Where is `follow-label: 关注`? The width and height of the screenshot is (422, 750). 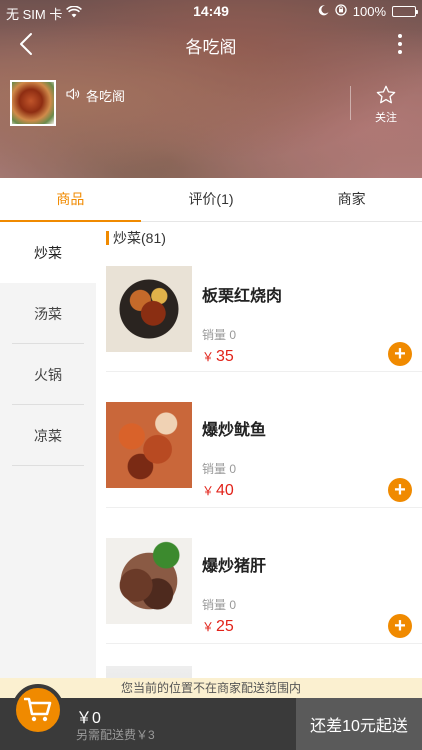 follow-label: 关注 is located at coordinates (386, 118).